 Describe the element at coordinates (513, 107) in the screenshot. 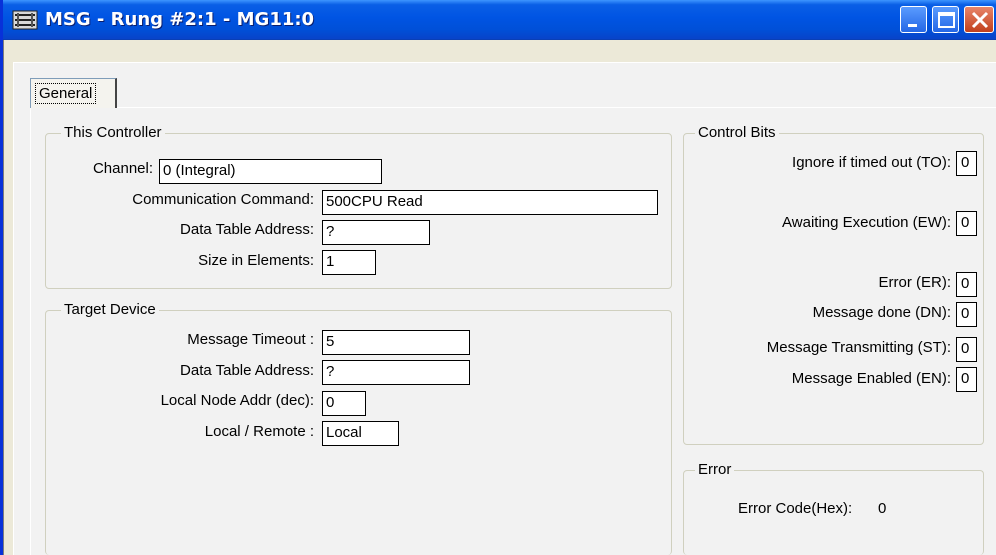

I see `tab-panel-border` at that location.